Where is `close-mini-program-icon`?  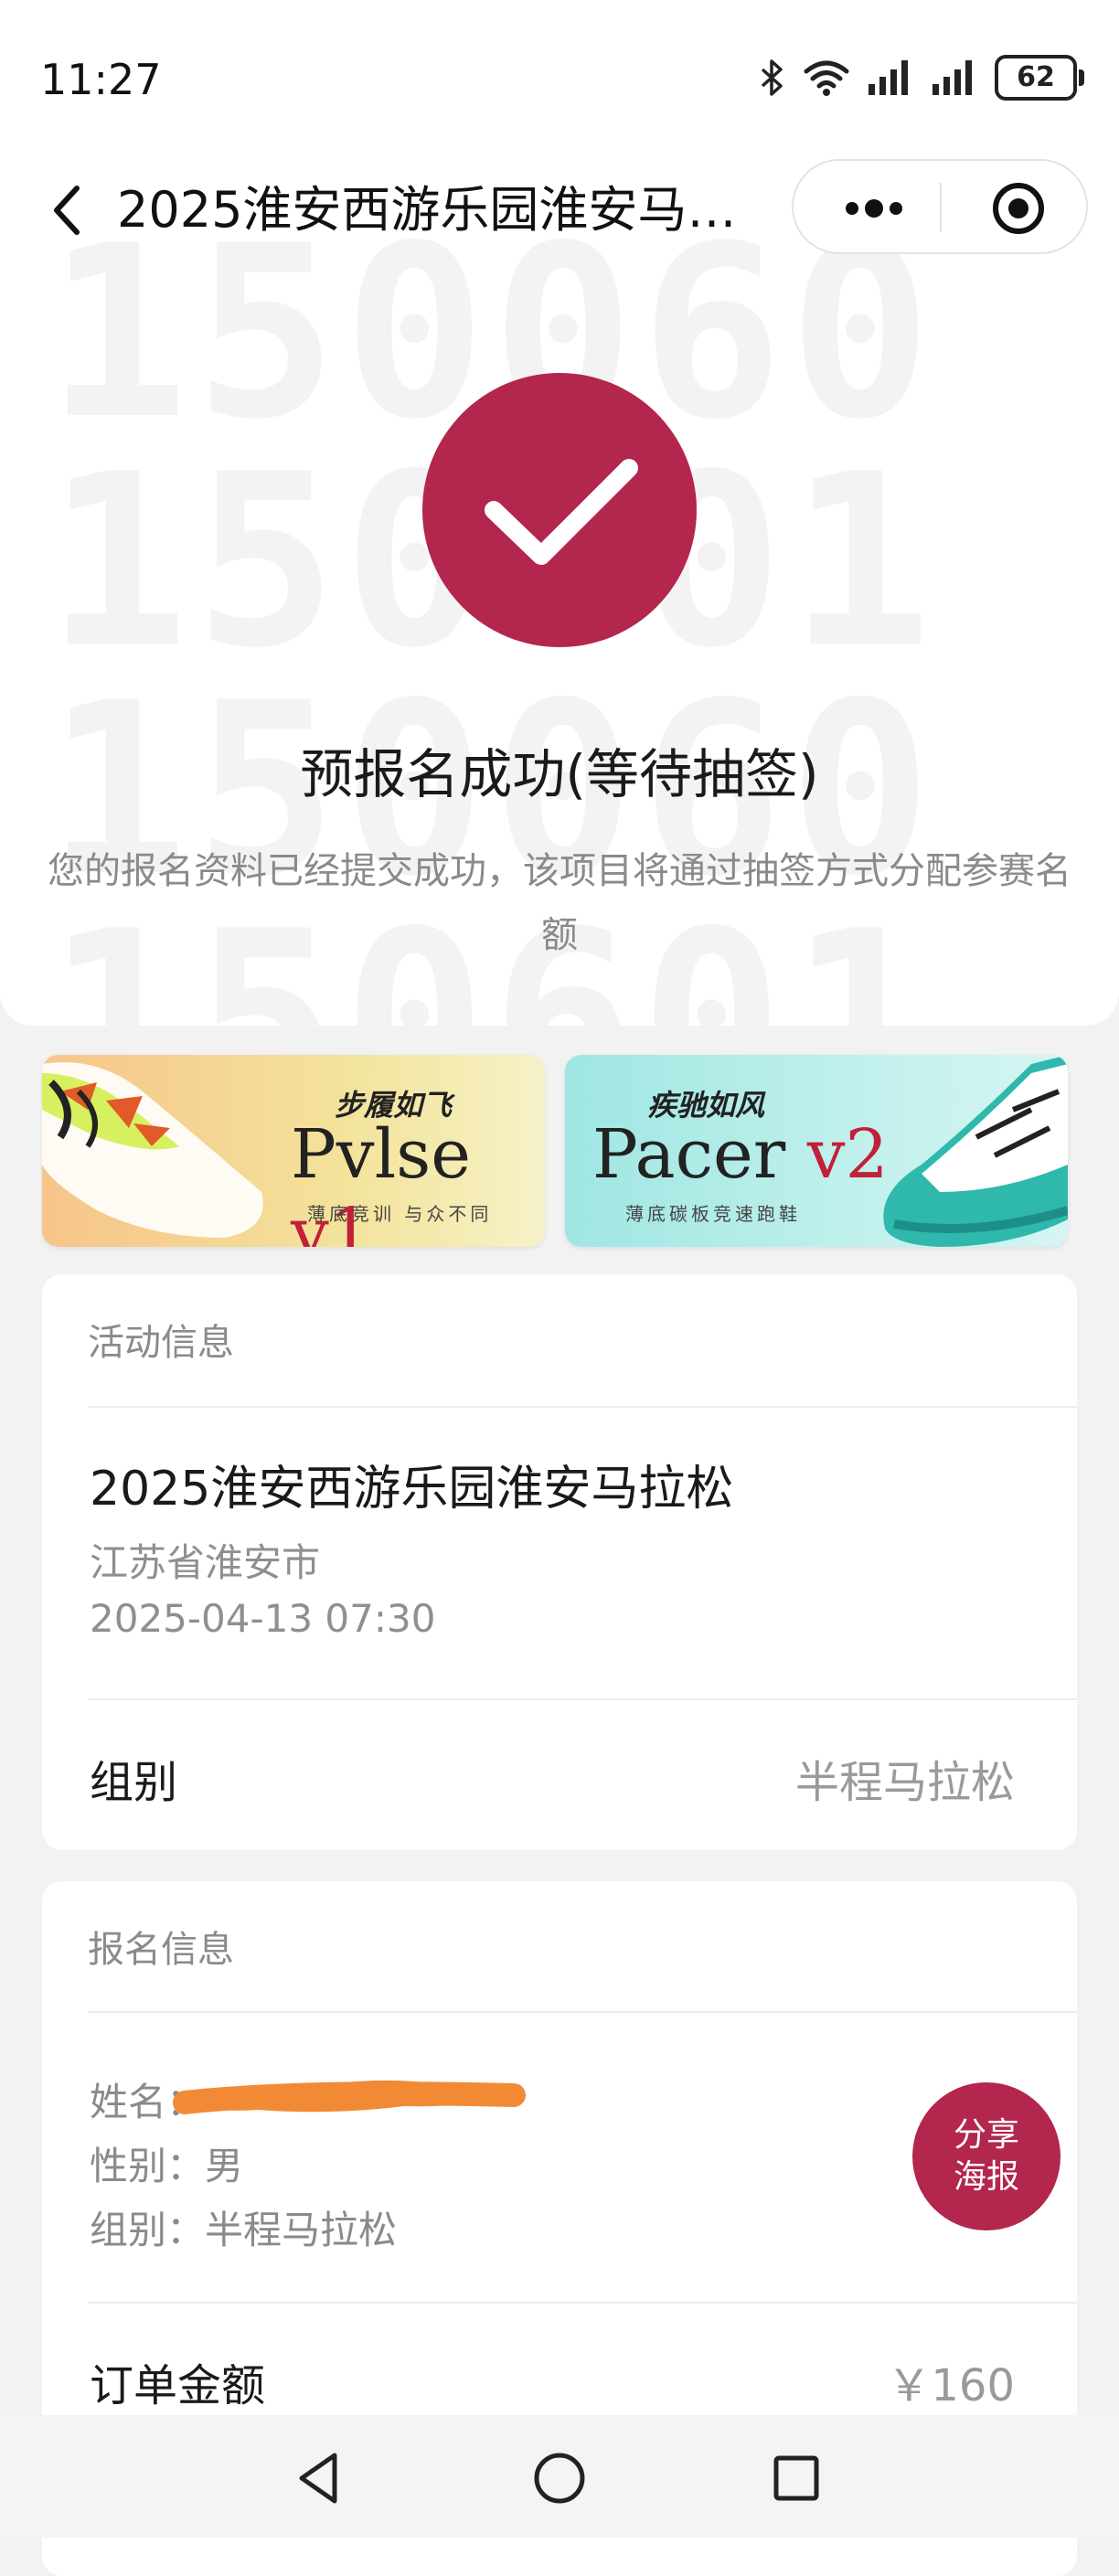
close-mini-program-icon is located at coordinates (1018, 208).